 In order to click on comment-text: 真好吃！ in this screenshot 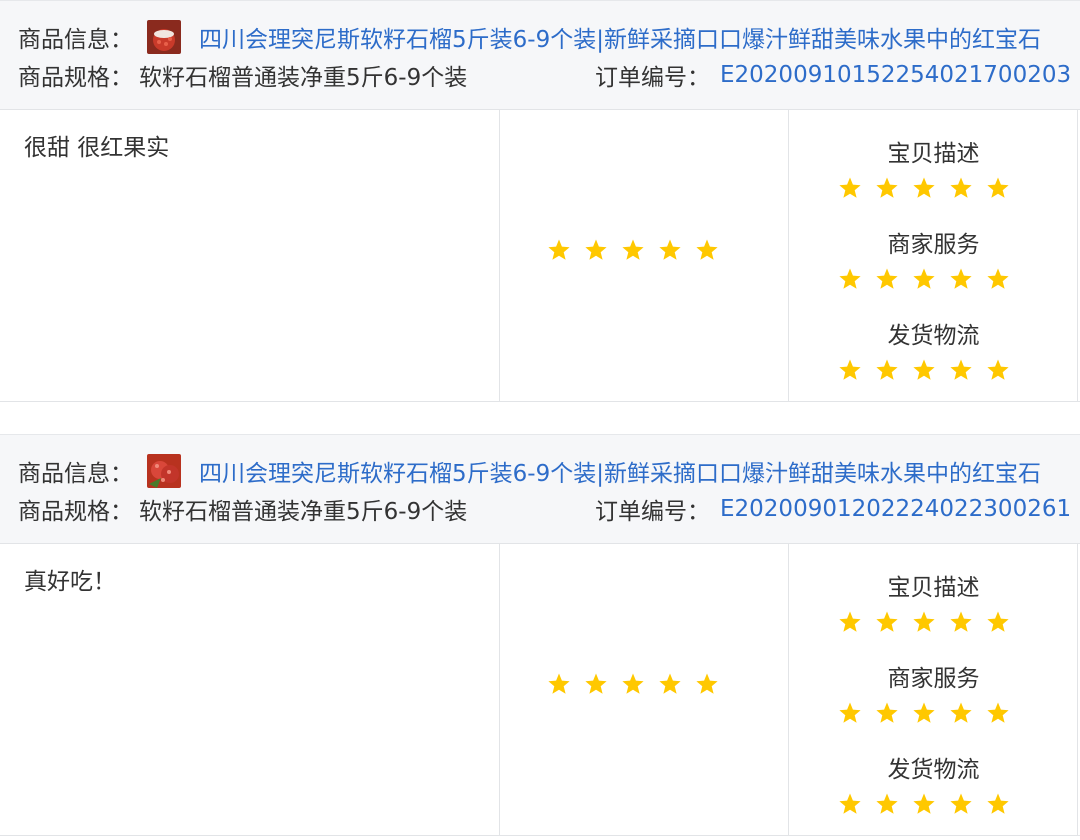, I will do `click(70, 582)`.